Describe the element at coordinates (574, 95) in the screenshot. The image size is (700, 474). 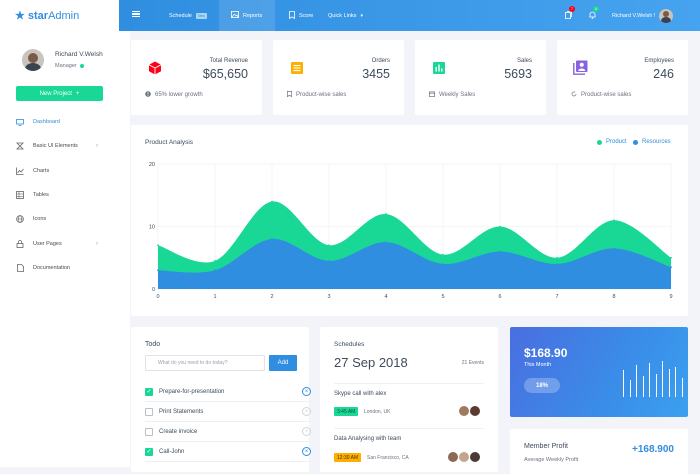
I see `reload-icon` at that location.